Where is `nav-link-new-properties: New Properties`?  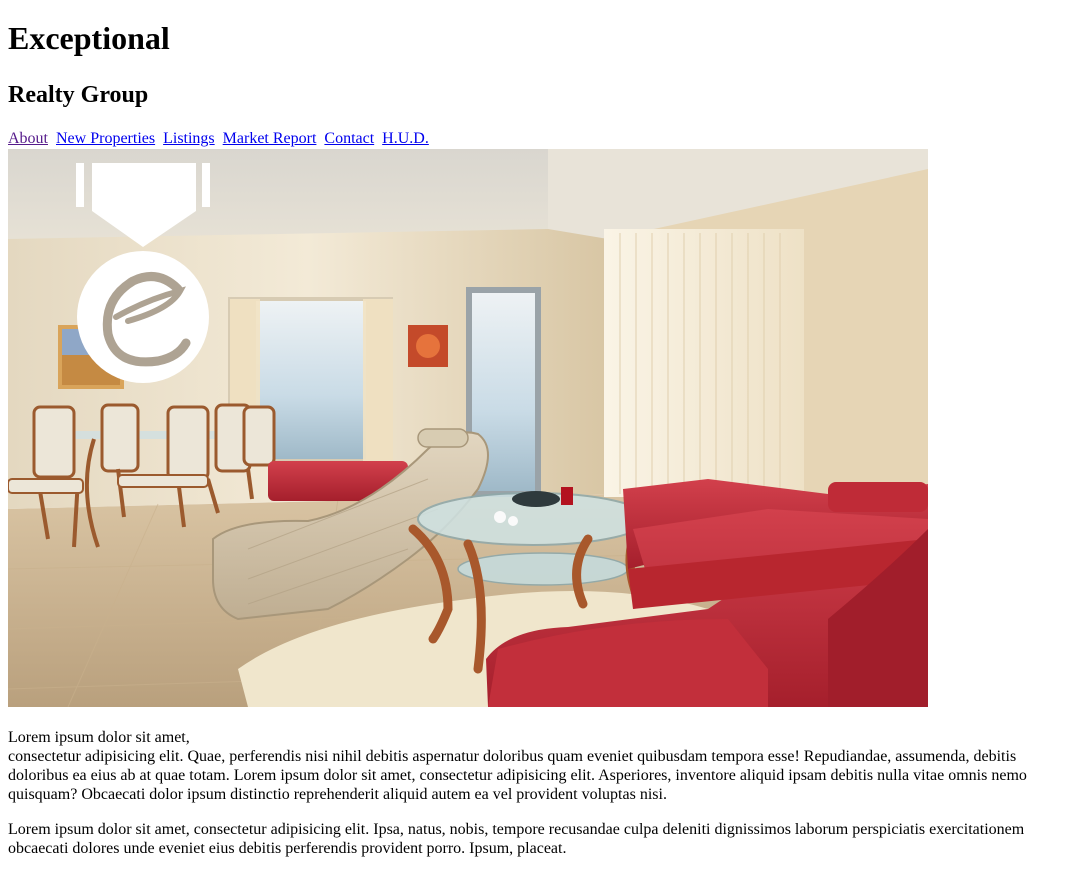
nav-link-new-properties: New Properties is located at coordinates (105, 138).